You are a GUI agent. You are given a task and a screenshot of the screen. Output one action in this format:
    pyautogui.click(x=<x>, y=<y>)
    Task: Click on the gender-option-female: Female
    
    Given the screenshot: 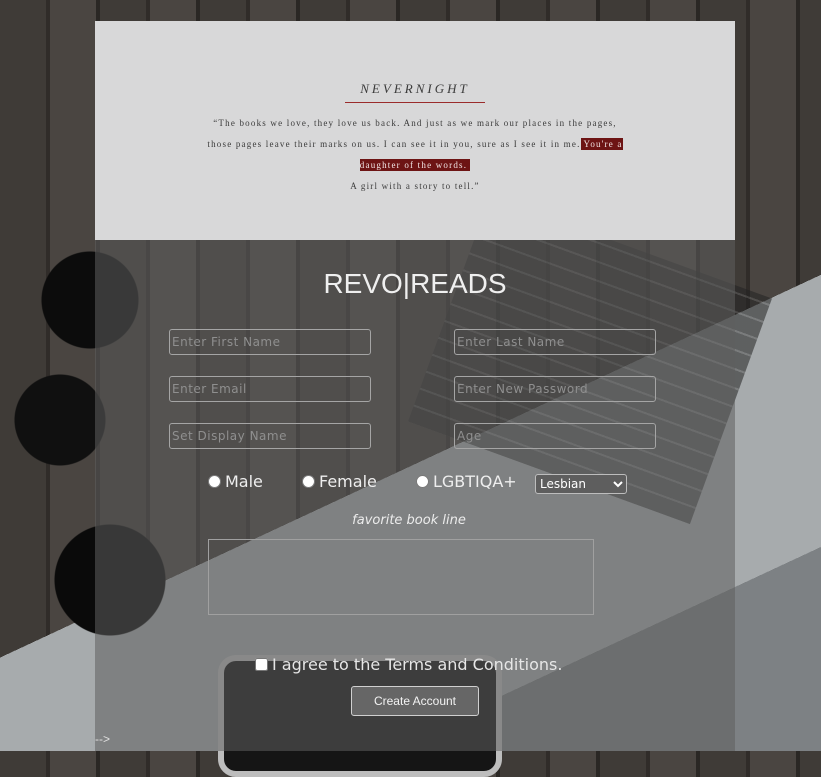 What is the action you would take?
    pyautogui.click(x=339, y=481)
    